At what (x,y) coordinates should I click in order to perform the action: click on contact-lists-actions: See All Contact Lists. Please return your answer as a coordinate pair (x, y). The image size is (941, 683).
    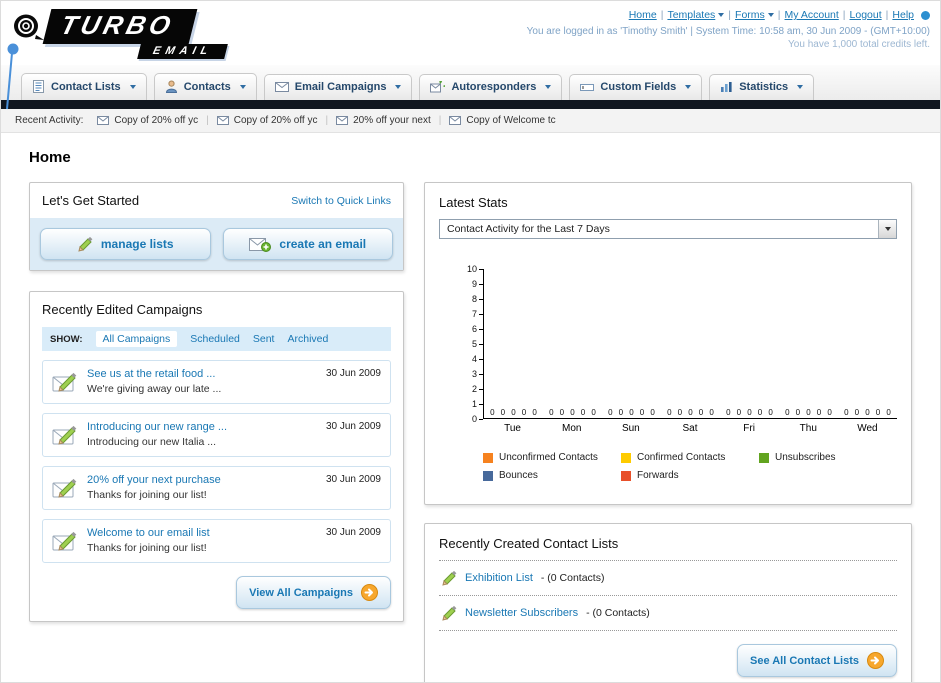
    Looking at the image, I should click on (668, 660).